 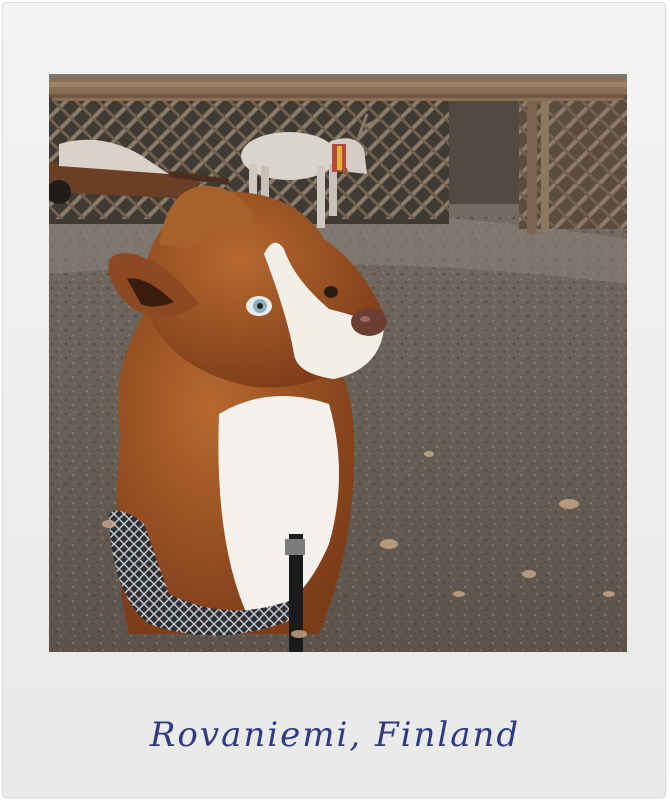 I want to click on caption-text: Rovaniemi, Finland, so click(x=335, y=735).